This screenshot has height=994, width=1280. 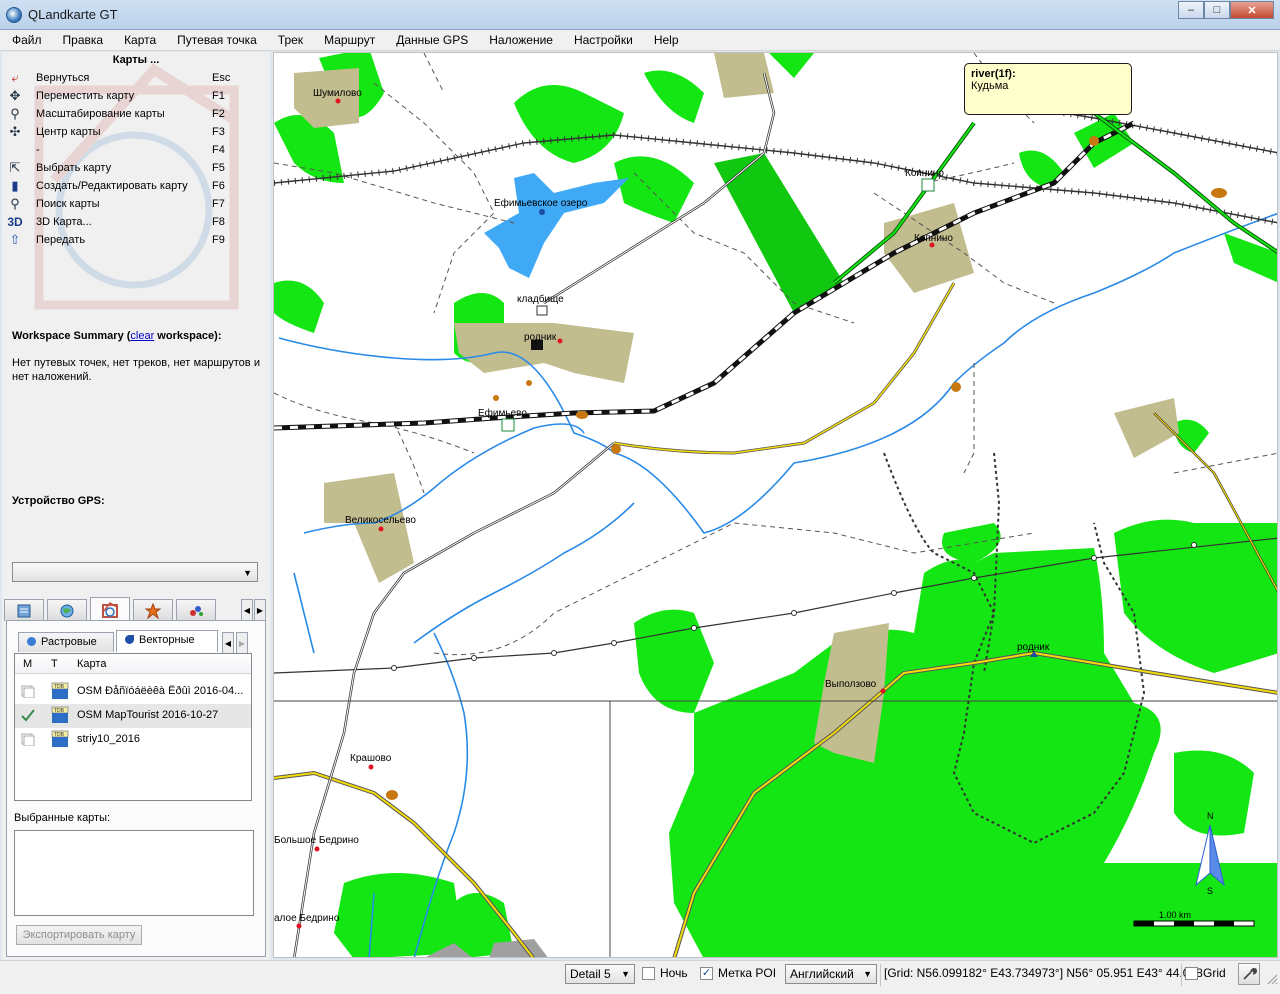 I want to click on move-icon: ✥, so click(x=15, y=95).